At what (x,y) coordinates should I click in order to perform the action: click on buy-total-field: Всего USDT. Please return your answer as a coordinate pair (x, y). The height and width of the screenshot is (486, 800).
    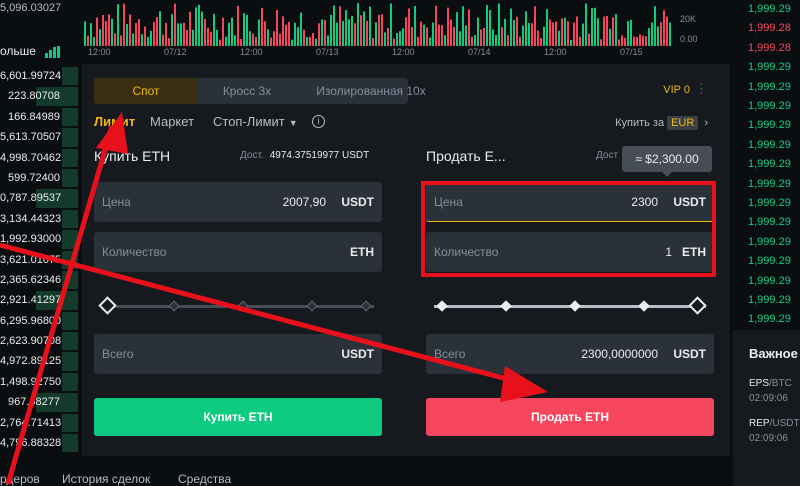
    Looking at the image, I should click on (238, 354).